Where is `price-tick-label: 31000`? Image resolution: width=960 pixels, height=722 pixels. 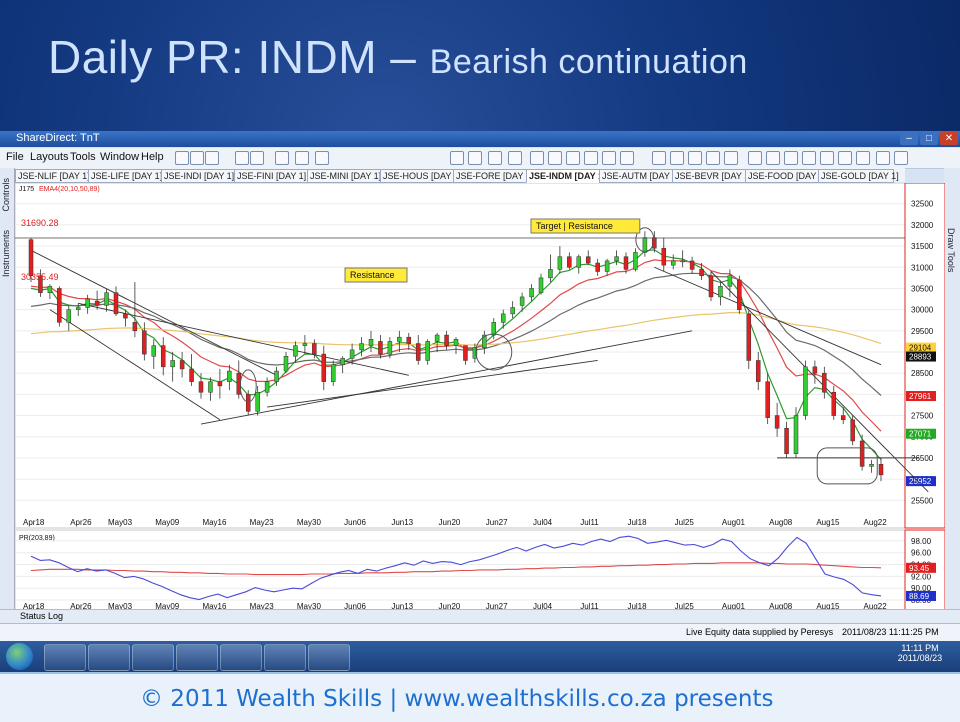
price-tick-label: 31000 is located at coordinates (922, 267).